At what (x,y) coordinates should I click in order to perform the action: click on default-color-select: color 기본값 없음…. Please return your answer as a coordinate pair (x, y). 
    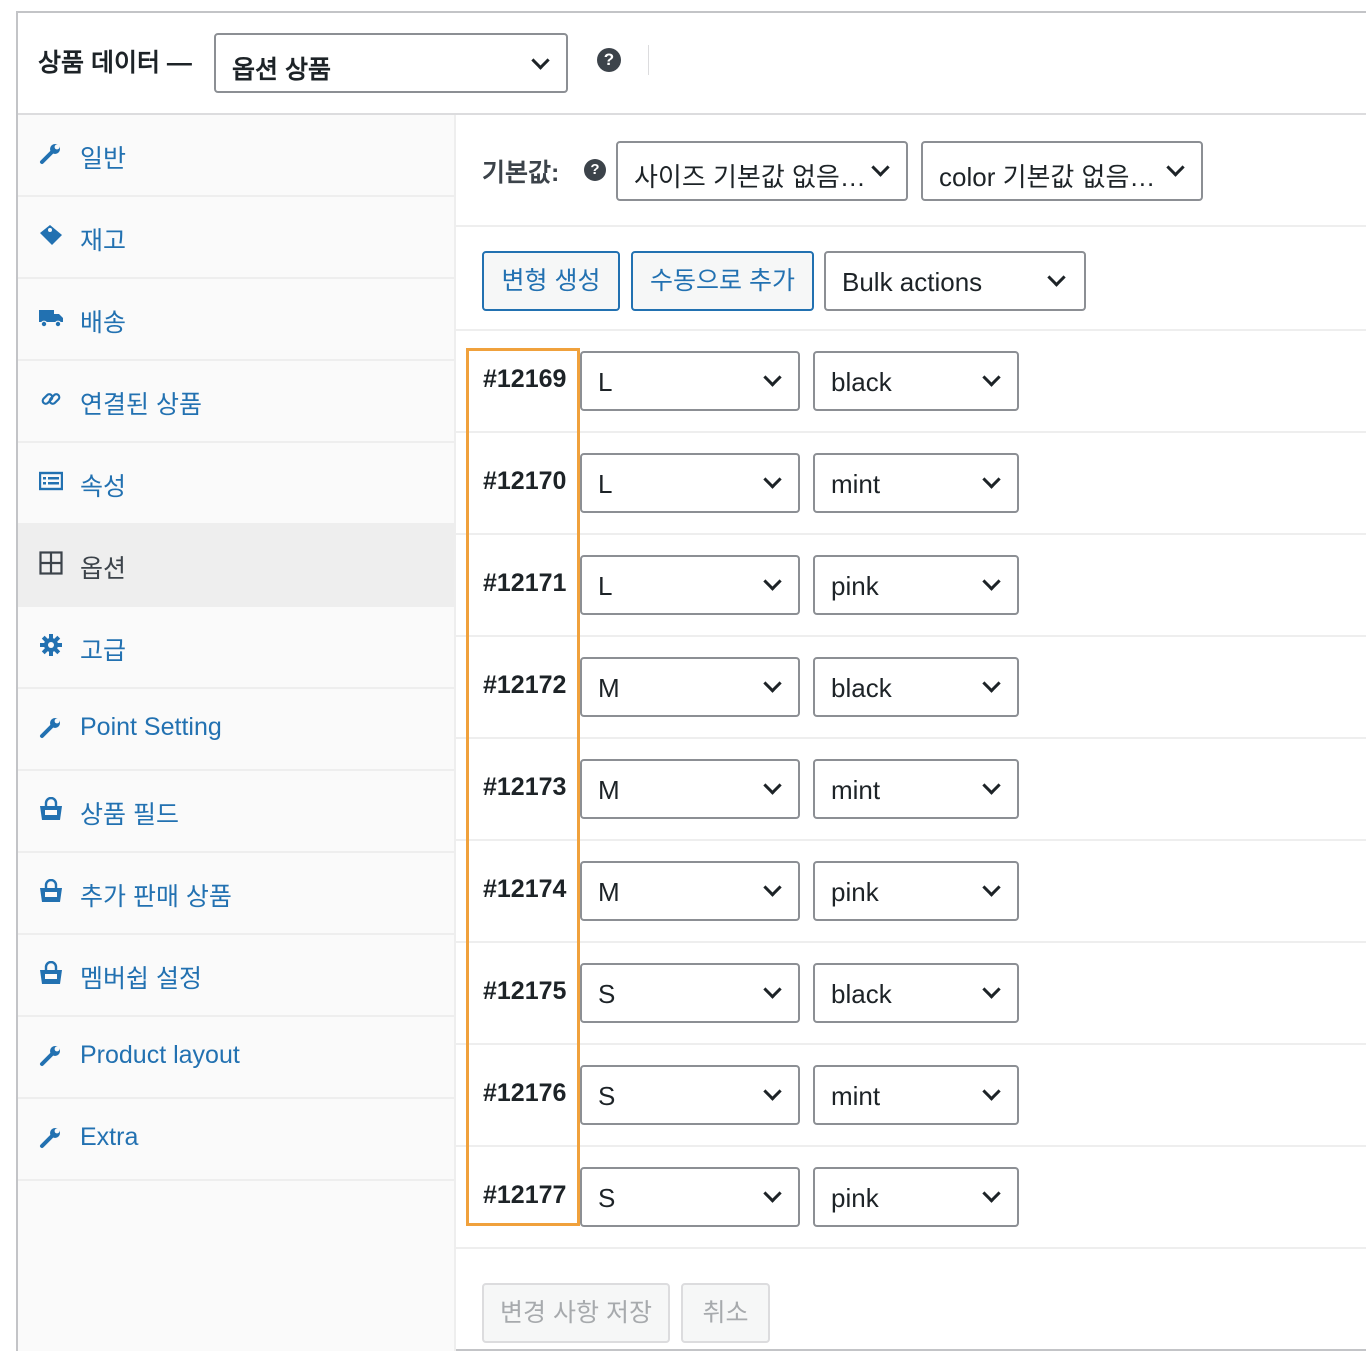
    Looking at the image, I should click on (1062, 171).